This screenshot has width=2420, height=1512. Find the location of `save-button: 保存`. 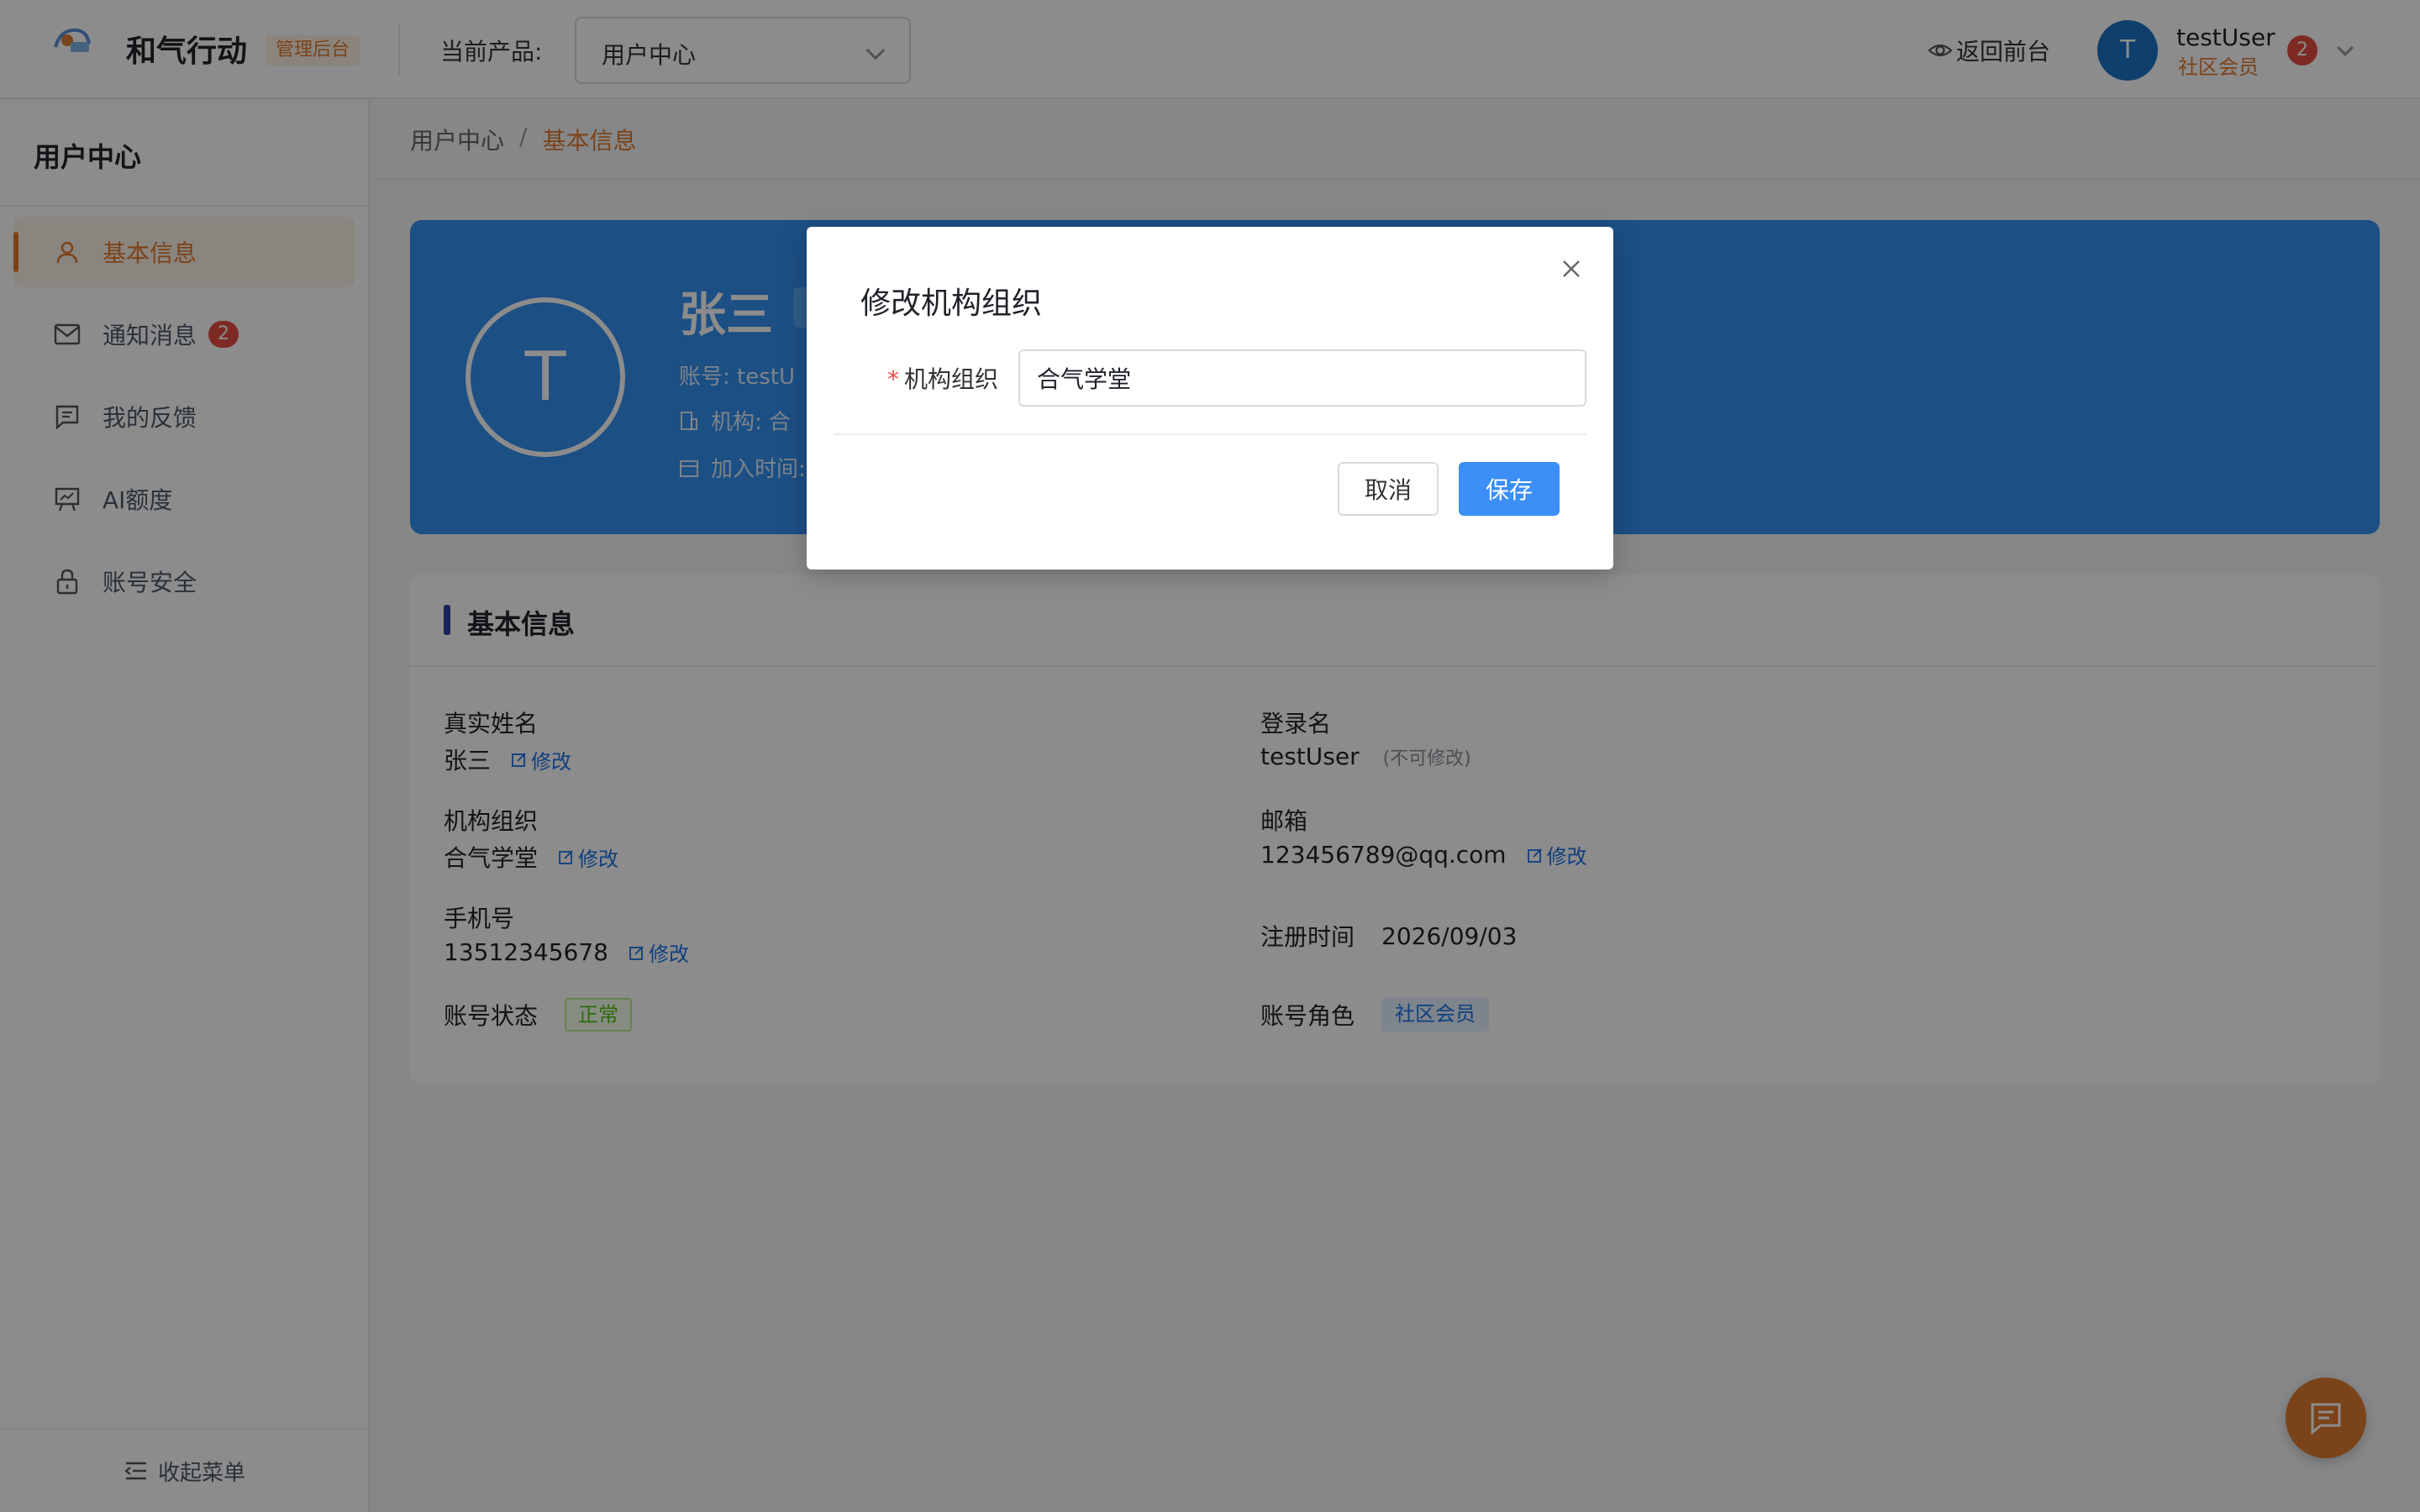

save-button: 保存 is located at coordinates (1509, 489).